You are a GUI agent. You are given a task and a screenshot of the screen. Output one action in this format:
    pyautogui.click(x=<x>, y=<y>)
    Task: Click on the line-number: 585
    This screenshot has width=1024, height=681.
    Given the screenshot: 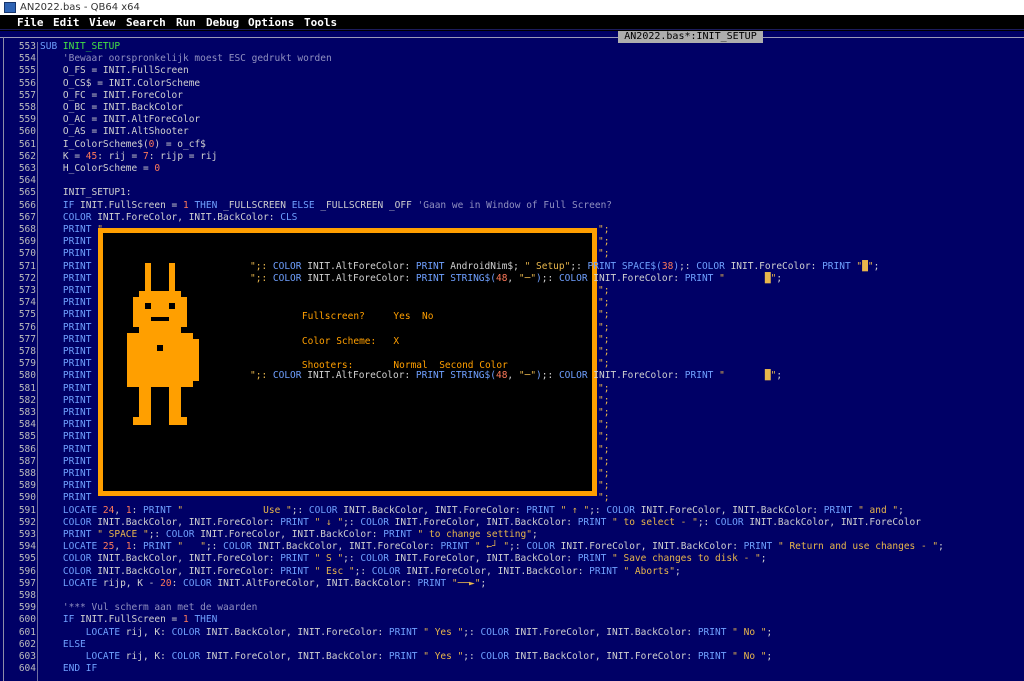 What is the action you would take?
    pyautogui.click(x=27, y=437)
    